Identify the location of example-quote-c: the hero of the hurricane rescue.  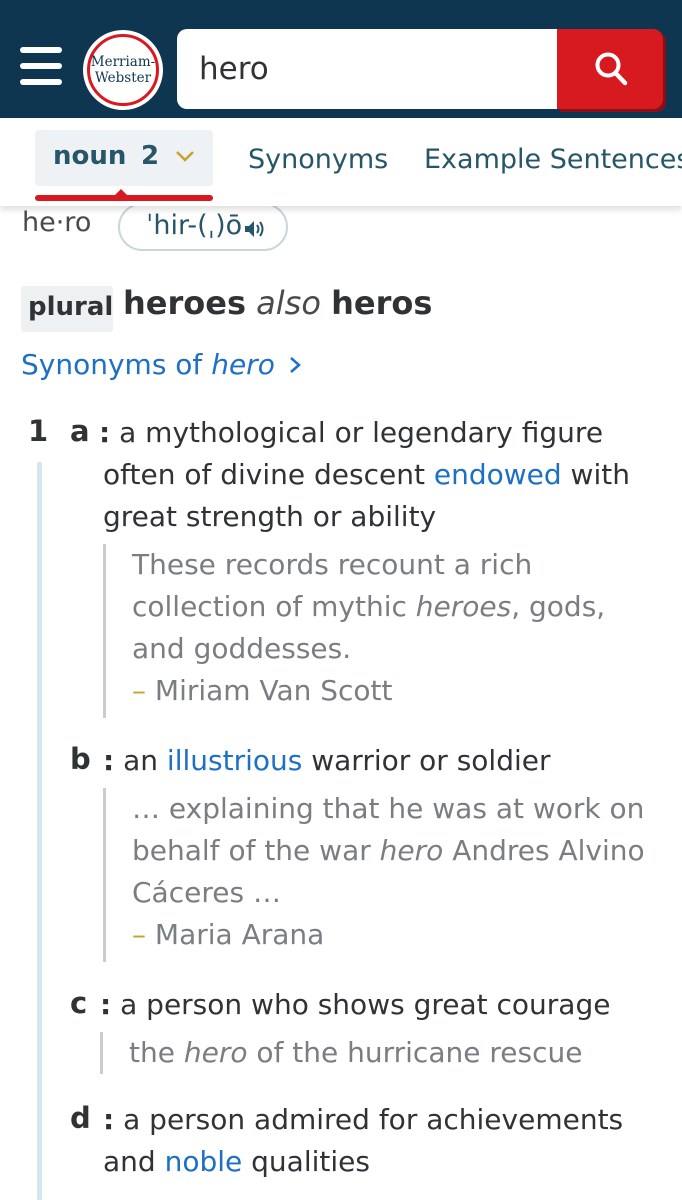
(380, 1053).